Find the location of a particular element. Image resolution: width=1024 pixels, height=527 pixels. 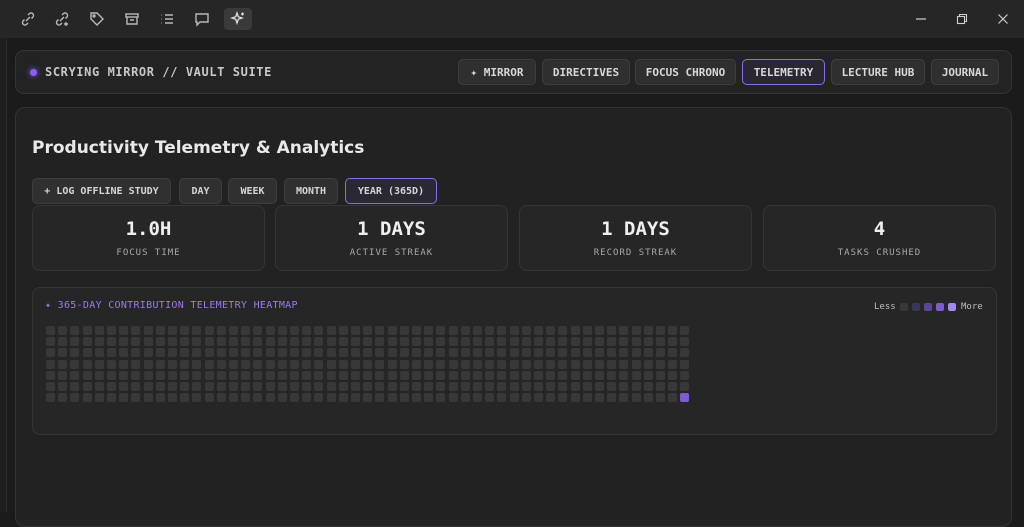

archive-icon is located at coordinates (132, 19).